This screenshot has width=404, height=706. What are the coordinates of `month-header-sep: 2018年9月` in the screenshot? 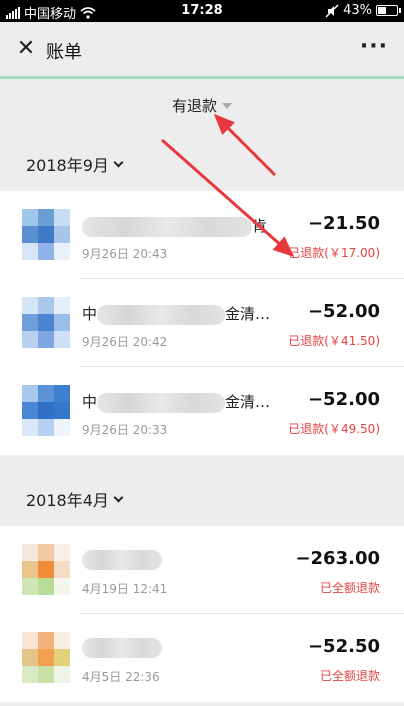 It's located at (202, 163).